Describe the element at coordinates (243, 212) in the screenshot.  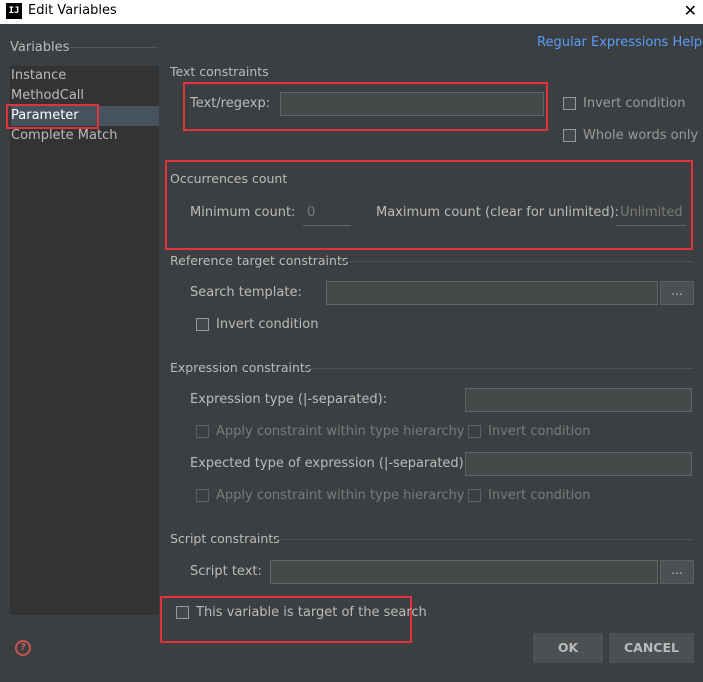
I see `min-count-label: Minimum count:` at that location.